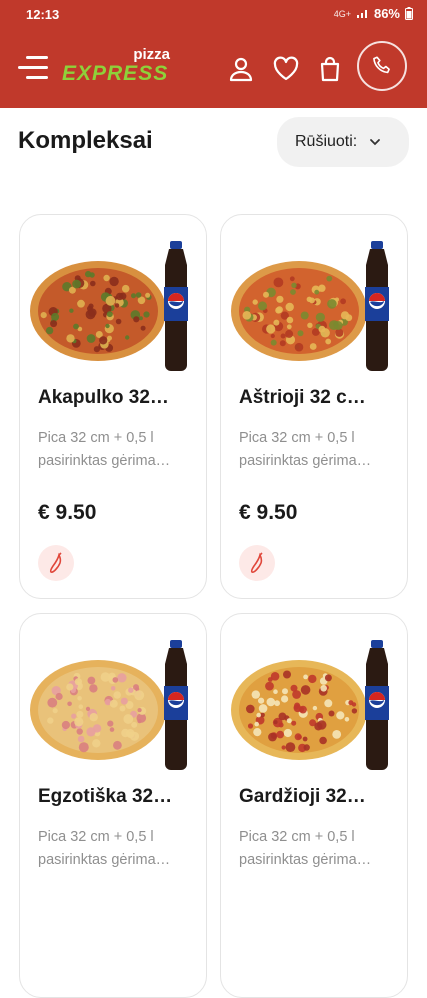 This screenshot has width=427, height=998. Describe the element at coordinates (299, 311) in the screenshot. I see `pizza-topping` at that location.